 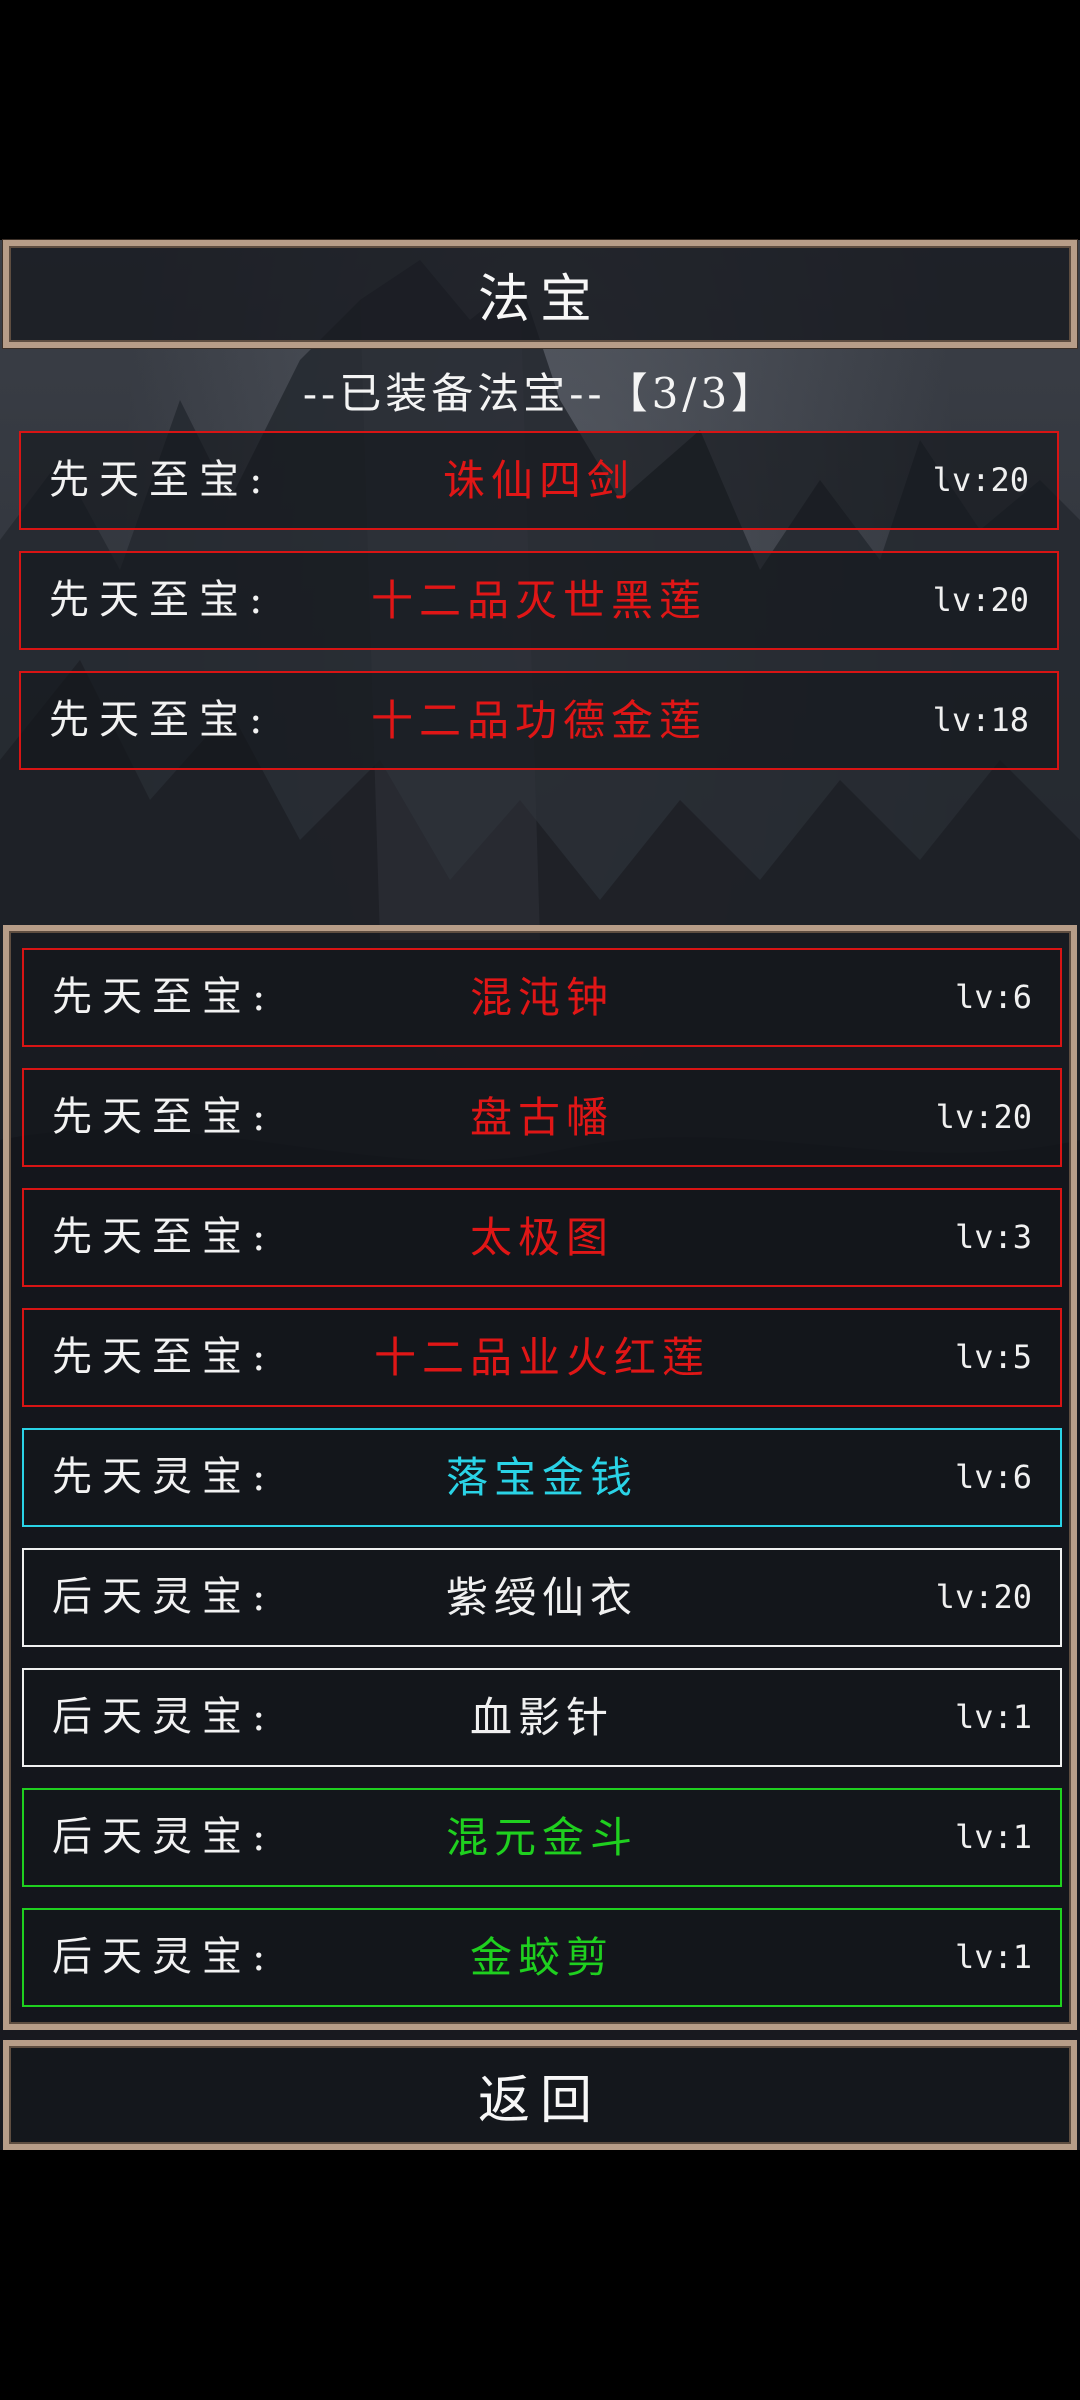 I want to click on item-name: 盘古幡, so click(x=541, y=1117).